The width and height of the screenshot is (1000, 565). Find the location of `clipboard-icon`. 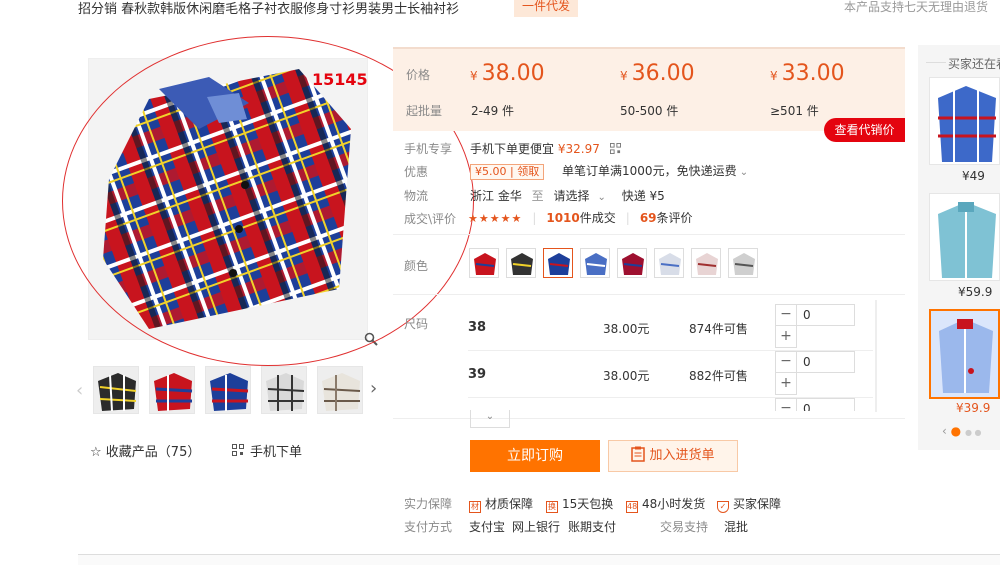

clipboard-icon is located at coordinates (638, 459).